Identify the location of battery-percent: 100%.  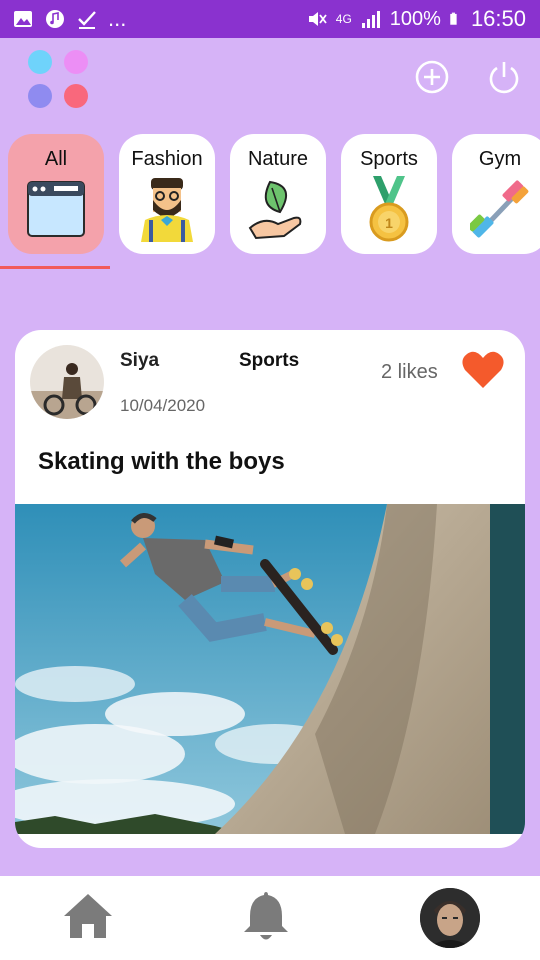
(415, 19).